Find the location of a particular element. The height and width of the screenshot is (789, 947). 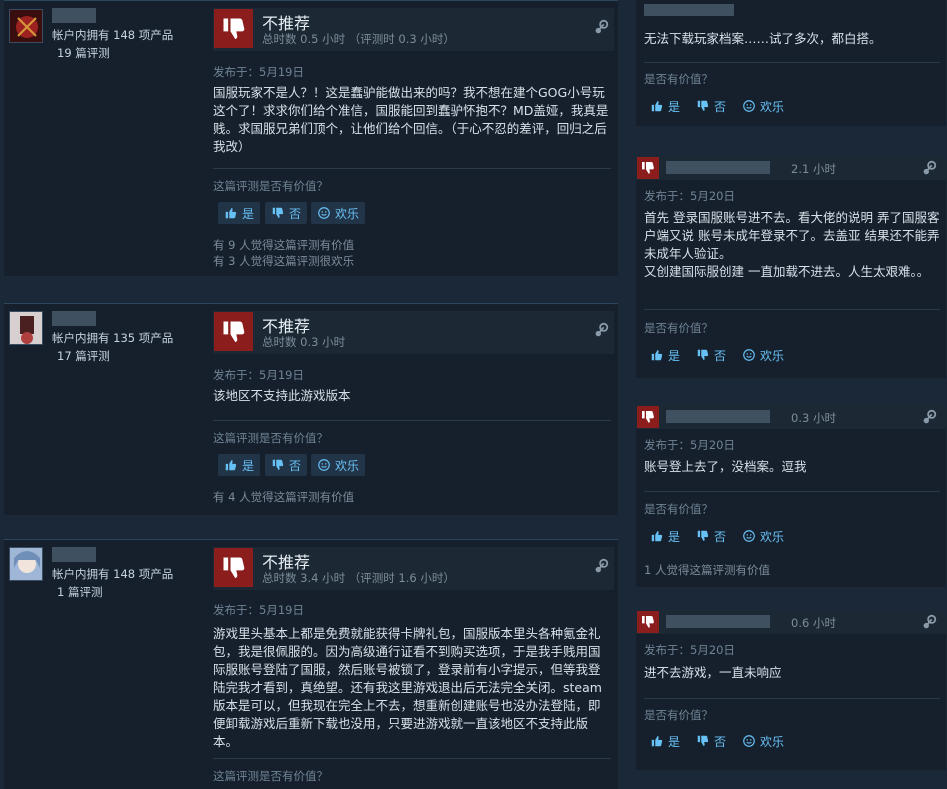

playtime: 0.6 小时 is located at coordinates (813, 623).